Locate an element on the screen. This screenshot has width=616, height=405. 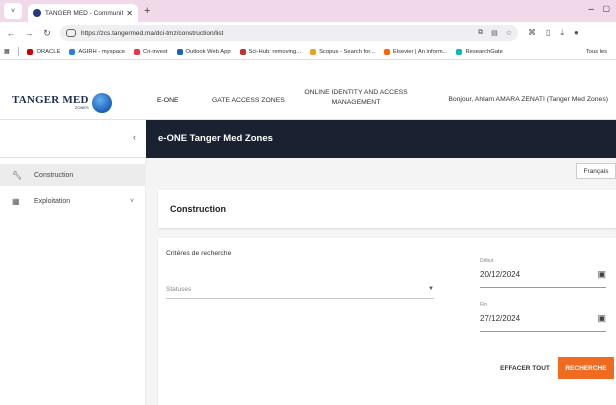
reload-icon: ↻ is located at coordinates (47, 33).